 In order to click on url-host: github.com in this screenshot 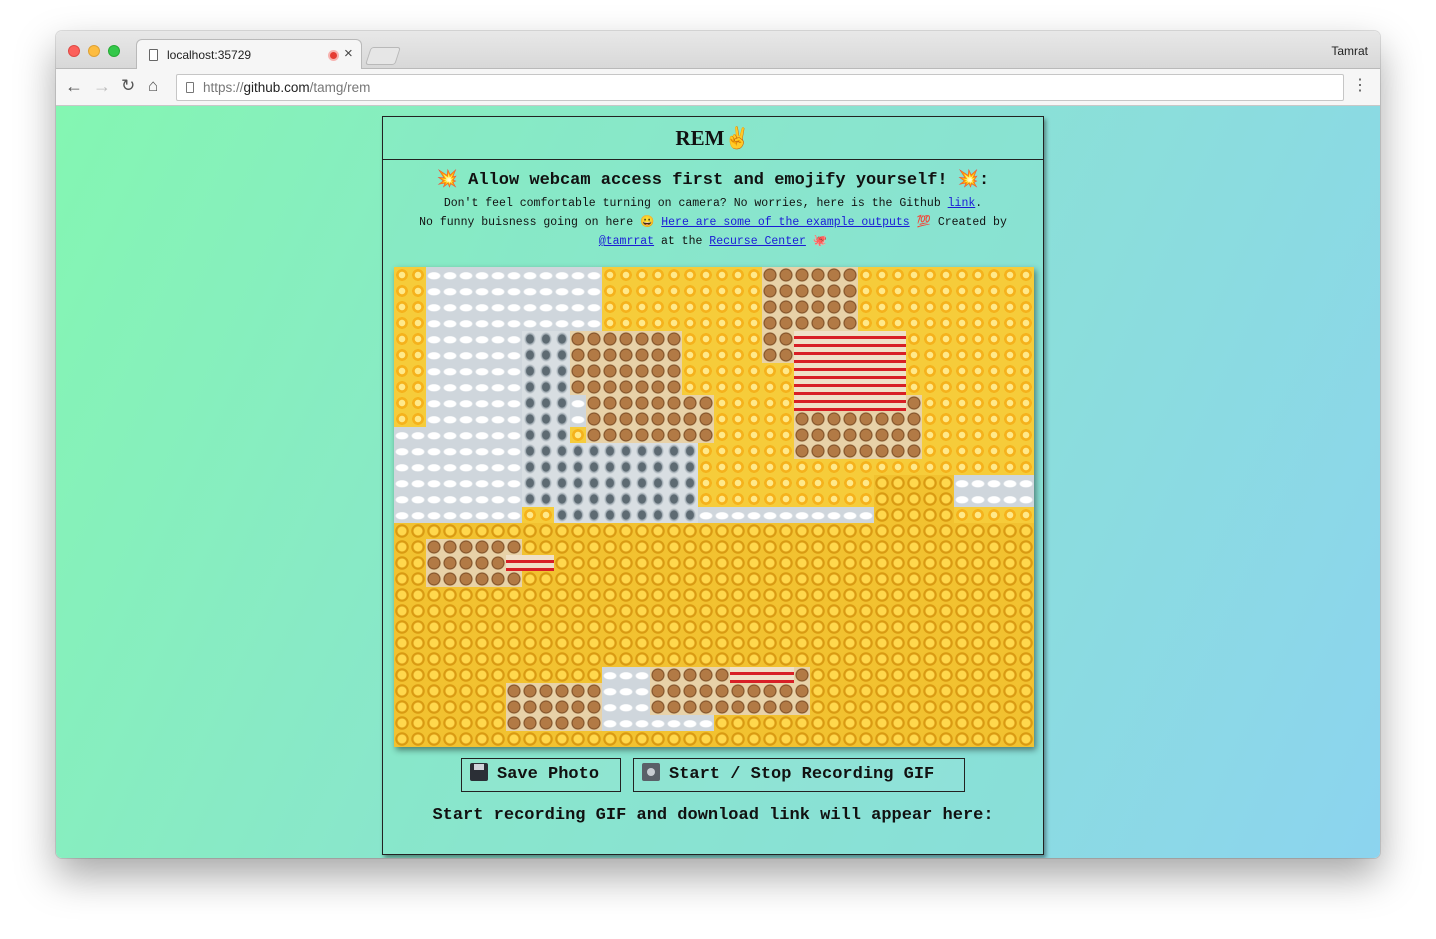, I will do `click(276, 87)`.